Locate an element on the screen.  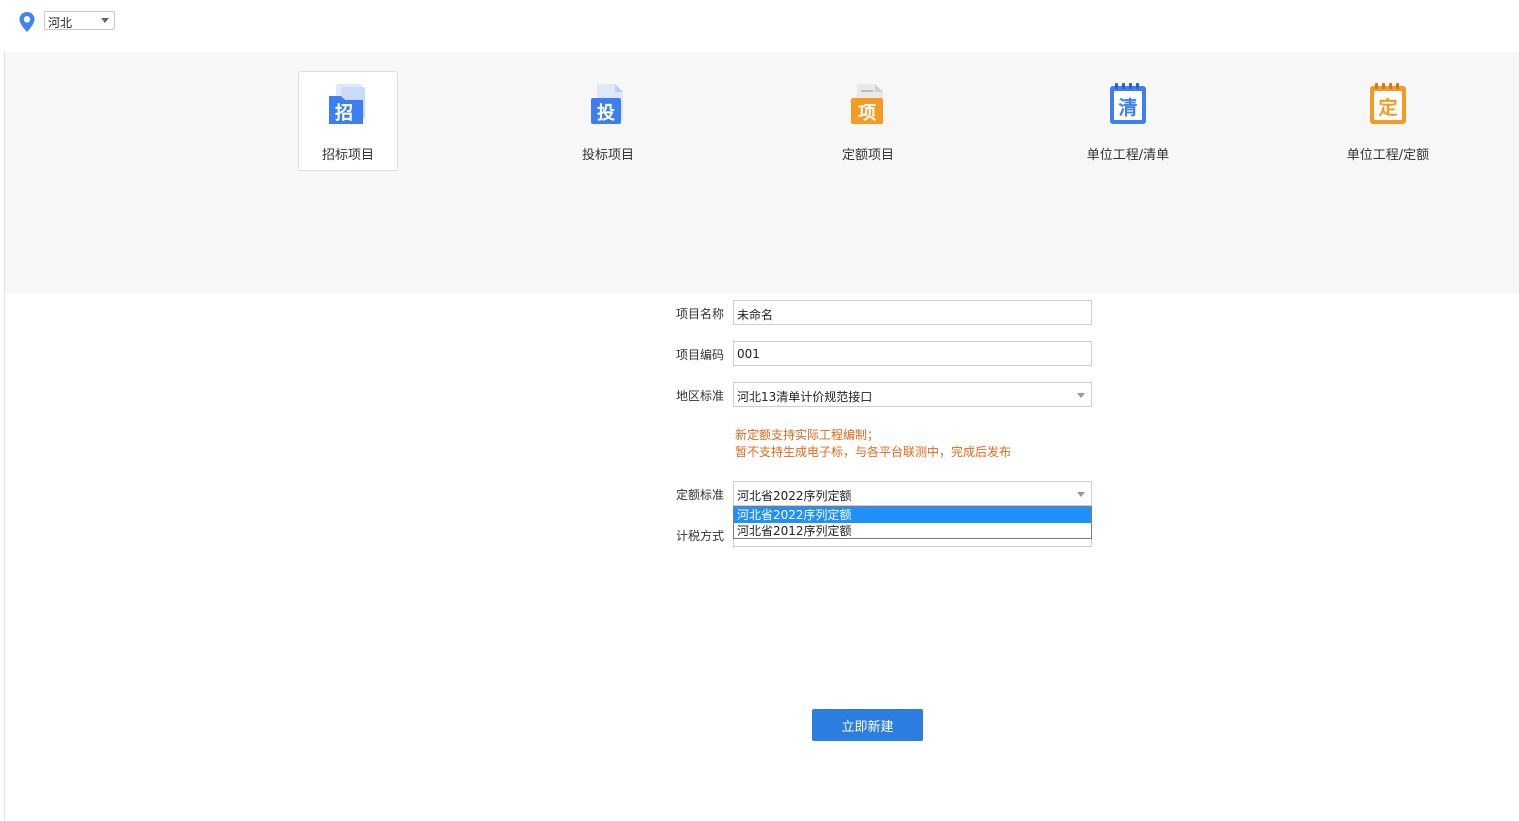
create-now-button: 立即新建 is located at coordinates (867, 725).